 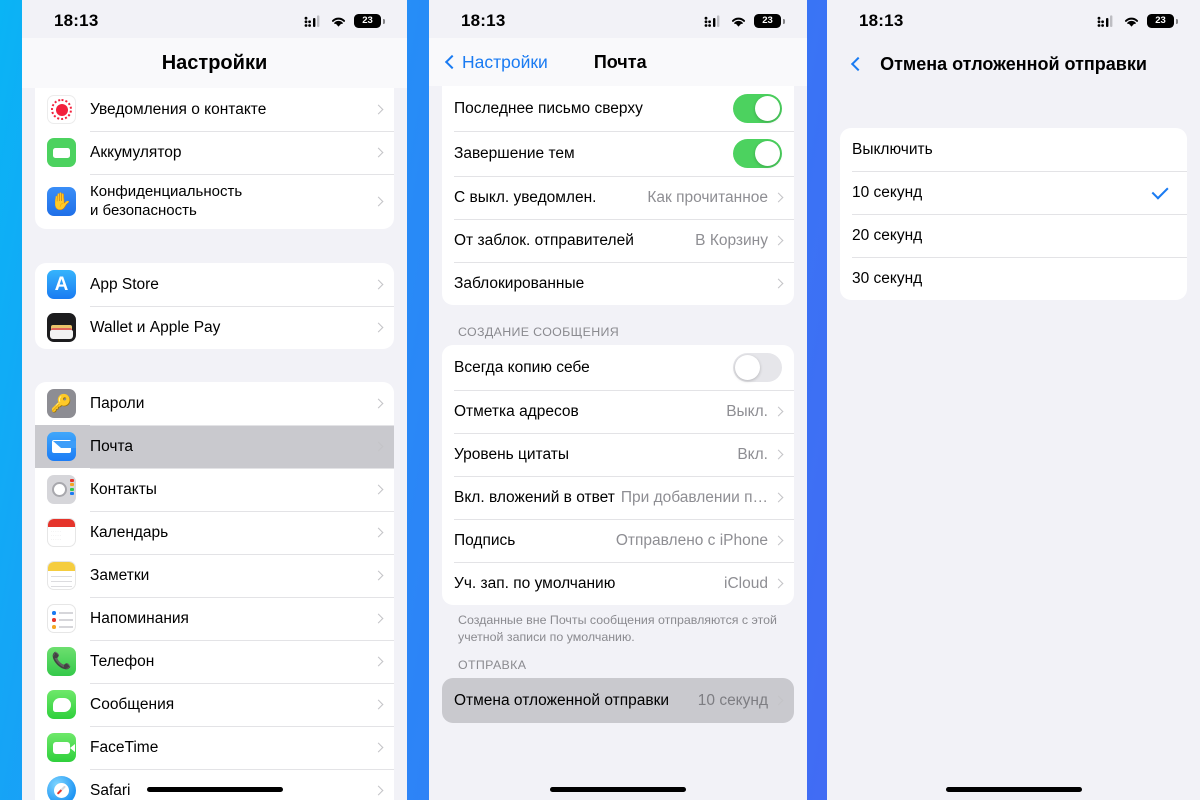 What do you see at coordinates (1013, 192) in the screenshot?
I see `option-10-seconds: 10 секунд` at bounding box center [1013, 192].